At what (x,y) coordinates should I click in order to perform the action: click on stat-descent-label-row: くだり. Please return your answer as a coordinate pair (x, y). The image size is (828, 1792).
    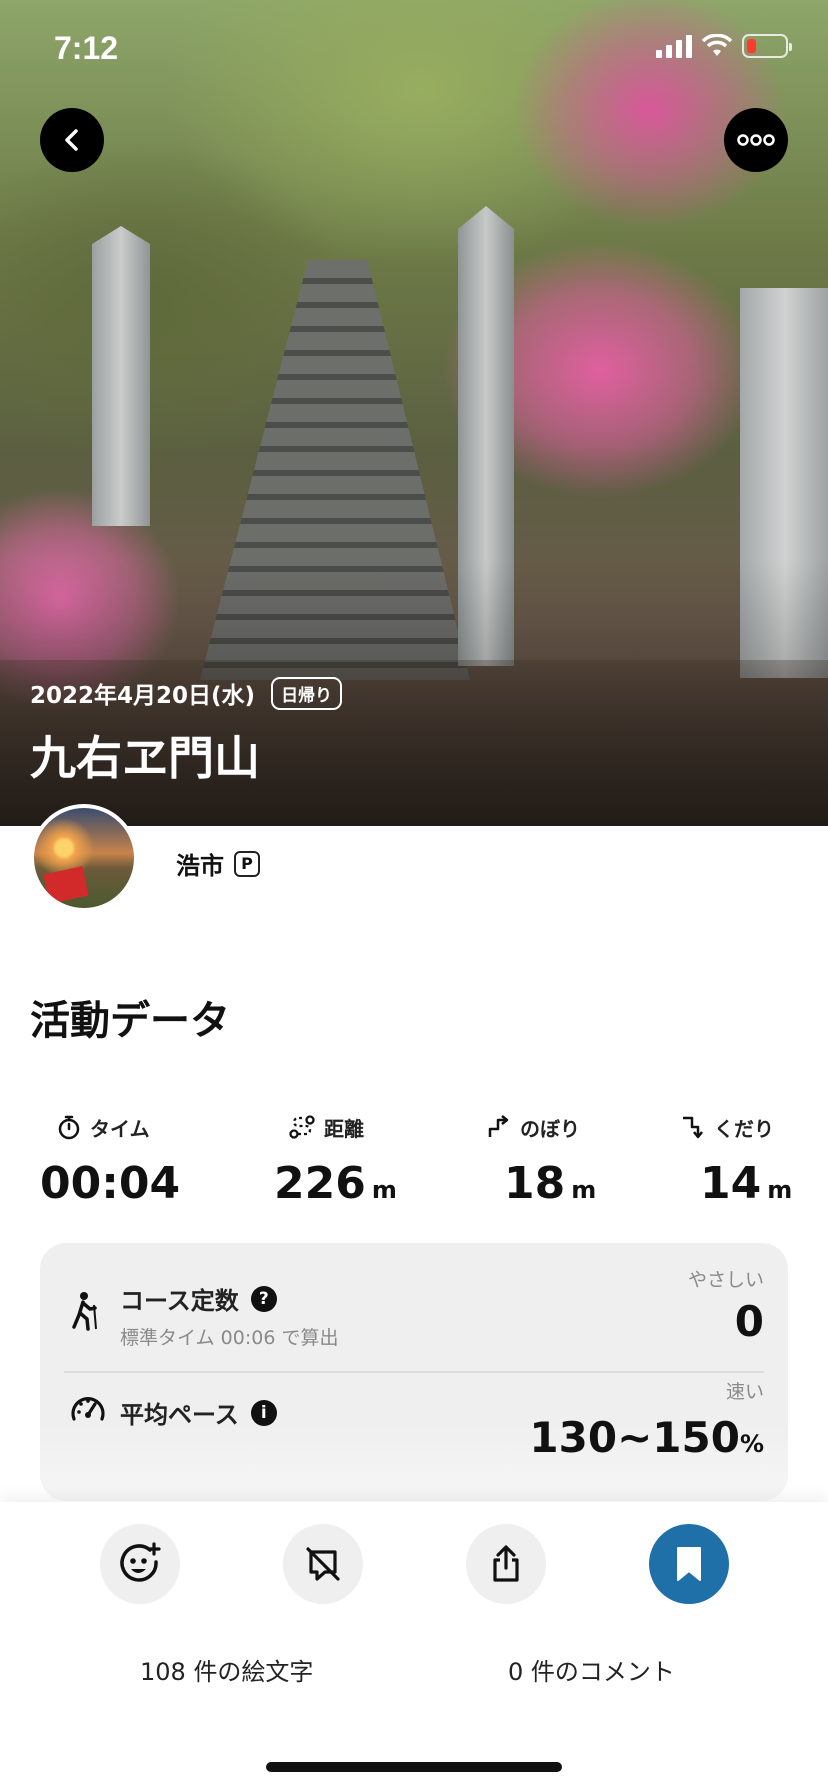
    Looking at the image, I should click on (736, 1127).